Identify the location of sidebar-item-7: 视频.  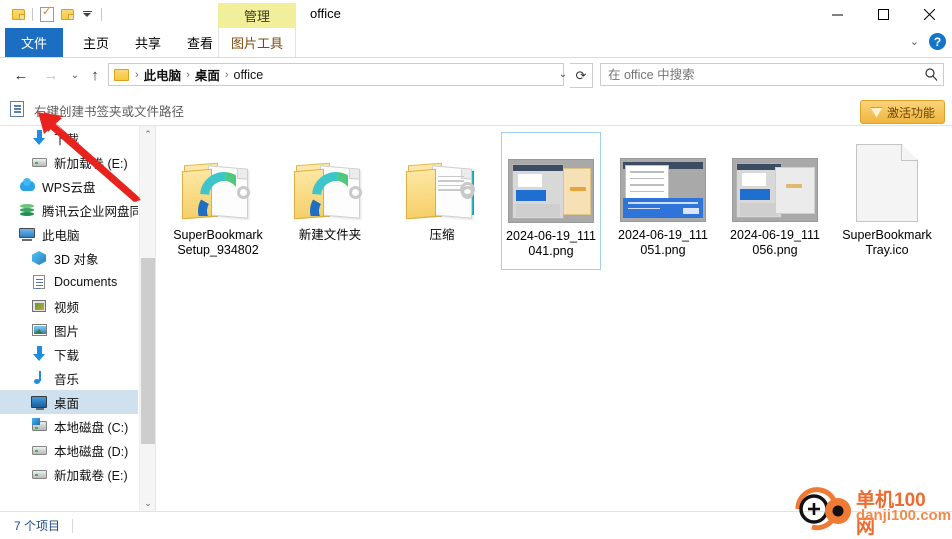
(69, 306).